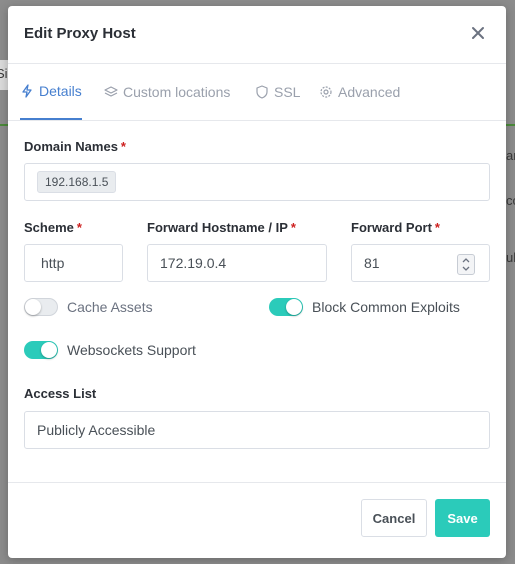  I want to click on modal-title: Edit Proxy Host, so click(80, 33).